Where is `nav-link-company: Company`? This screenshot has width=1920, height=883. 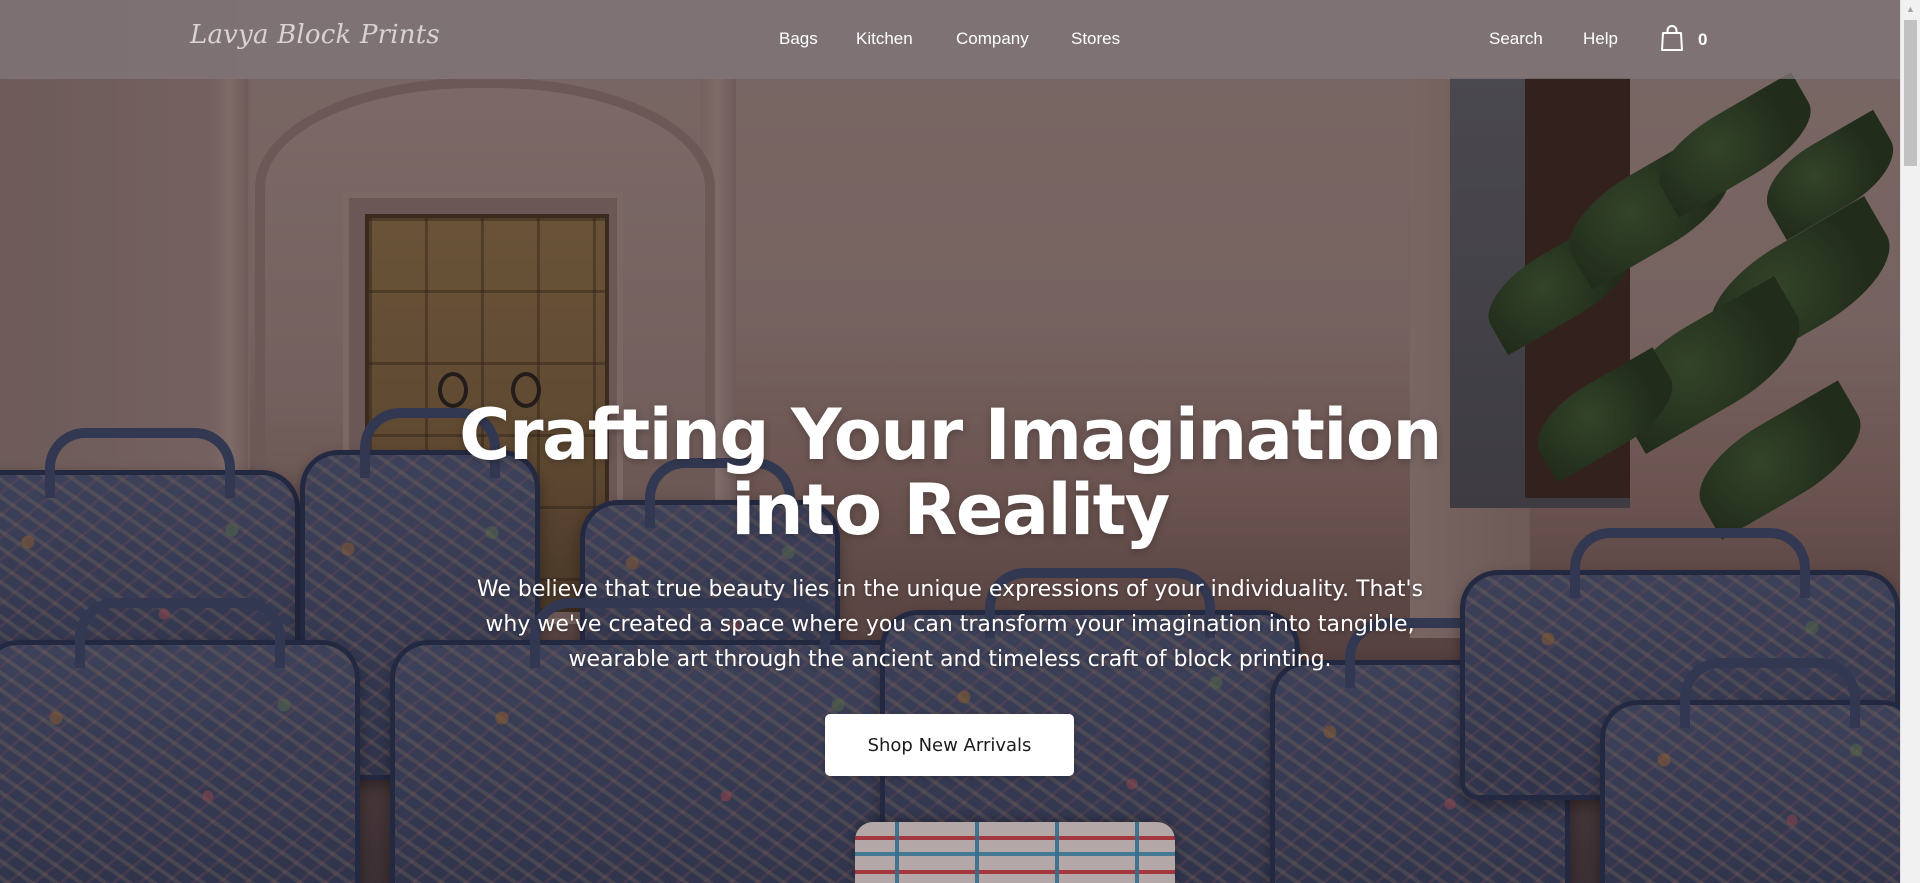
nav-link-company: Company is located at coordinates (992, 39).